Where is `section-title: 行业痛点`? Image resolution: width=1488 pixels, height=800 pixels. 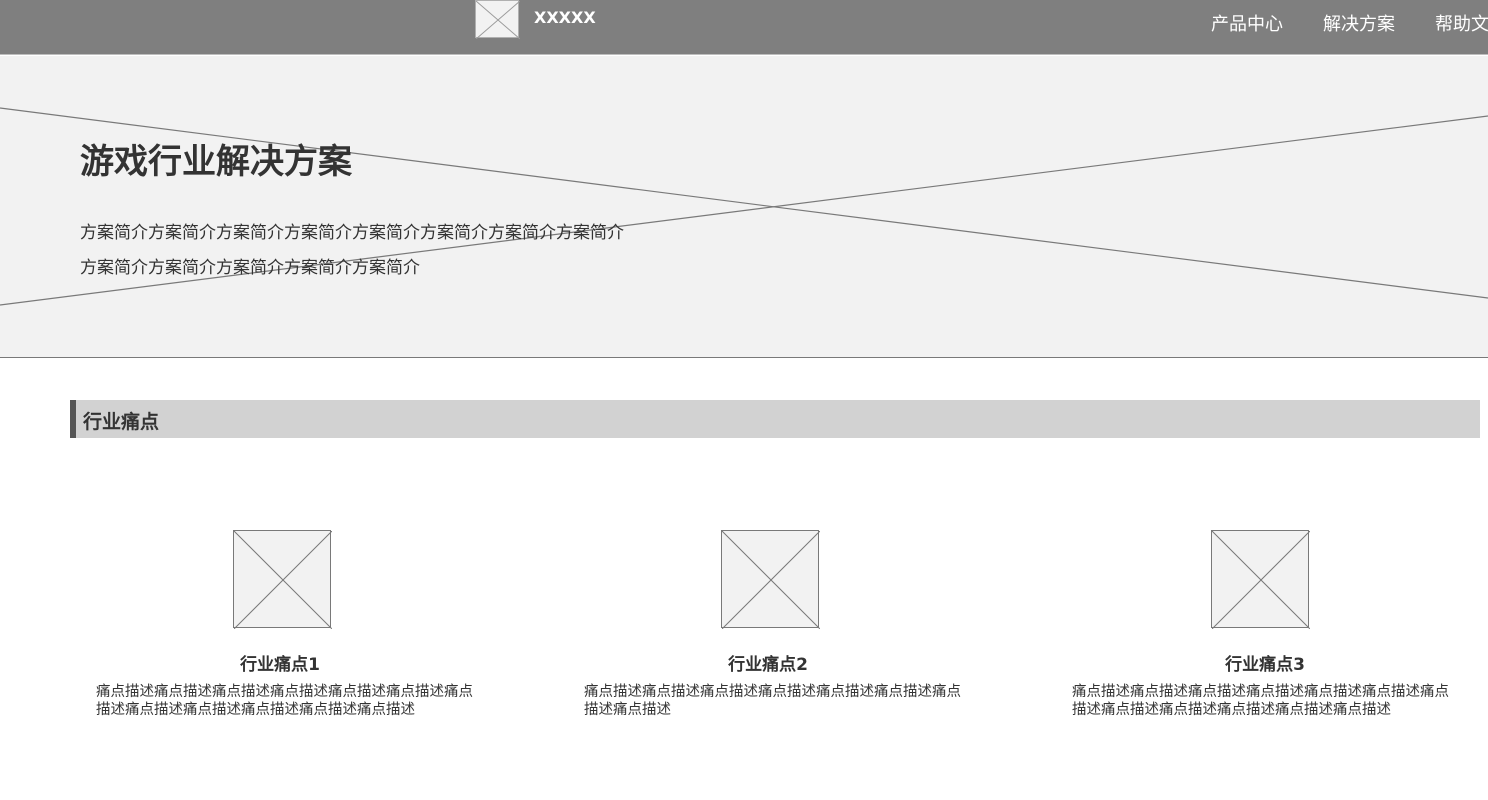 section-title: 行业痛点 is located at coordinates (121, 422).